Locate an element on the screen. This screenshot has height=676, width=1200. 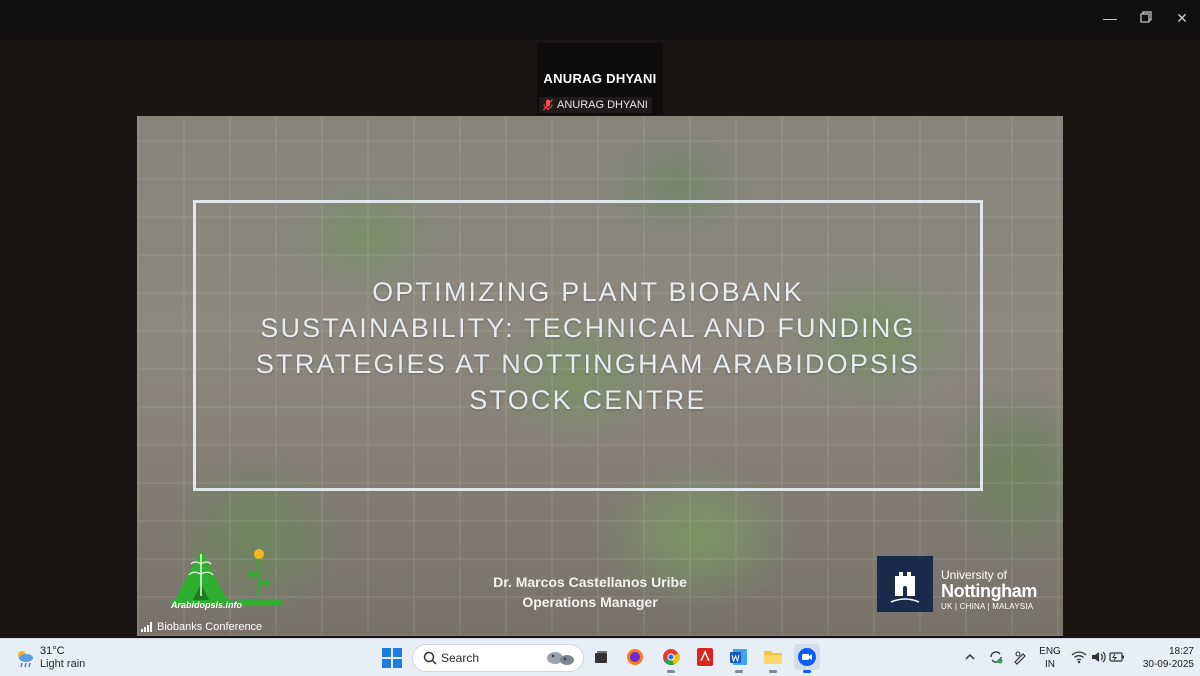
castle-crest-icon is located at coordinates (905, 584).